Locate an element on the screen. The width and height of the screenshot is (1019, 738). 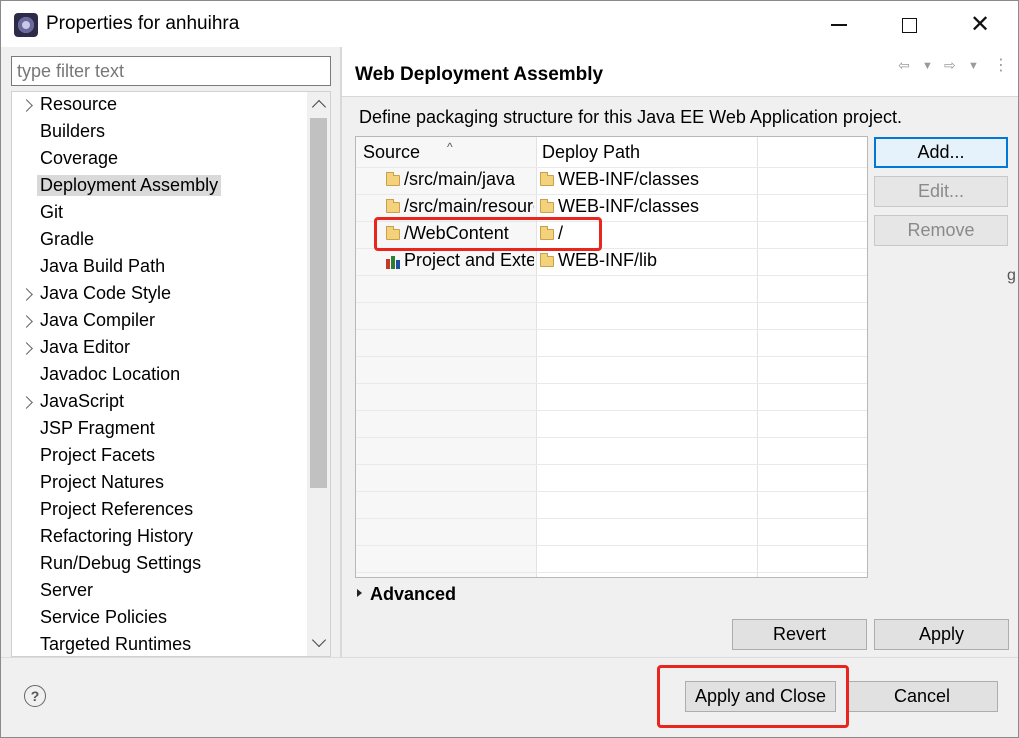
column-header-source: Source ^ is located at coordinates (408, 151).